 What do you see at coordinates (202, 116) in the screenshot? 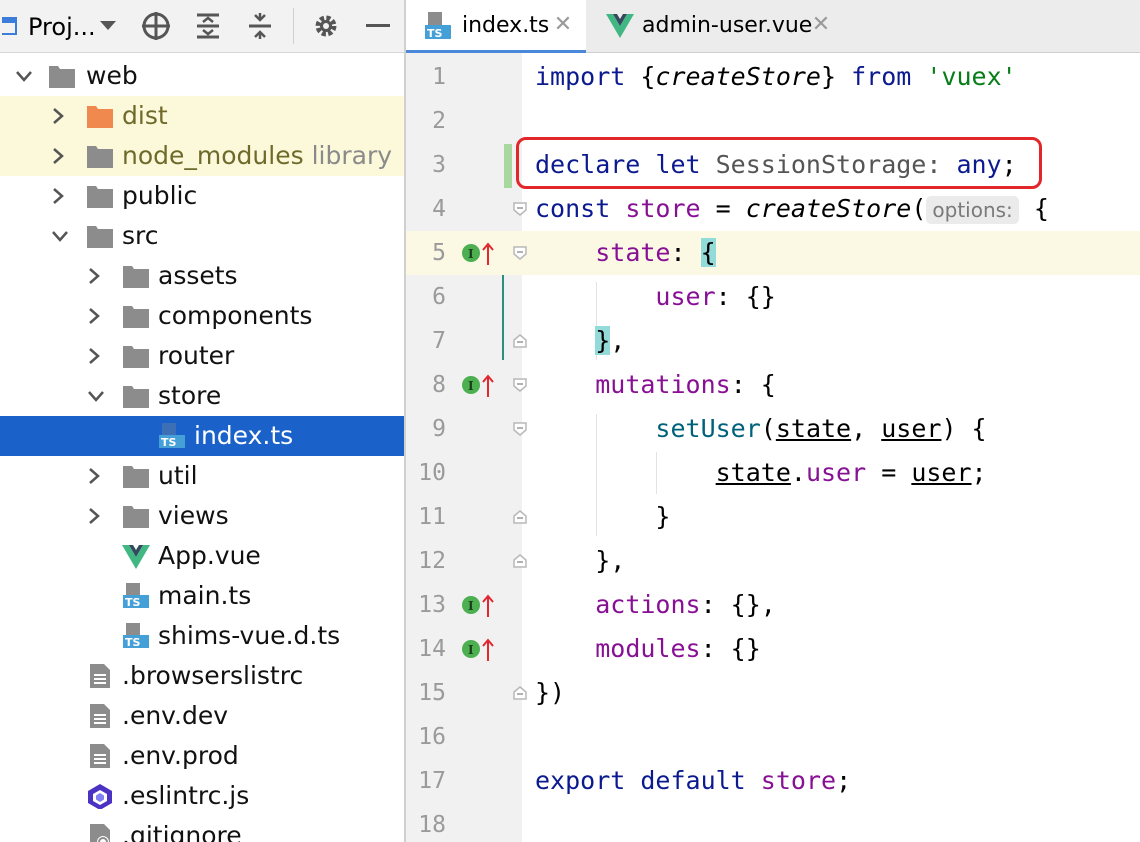
I see `tree-item-dist: dist` at bounding box center [202, 116].